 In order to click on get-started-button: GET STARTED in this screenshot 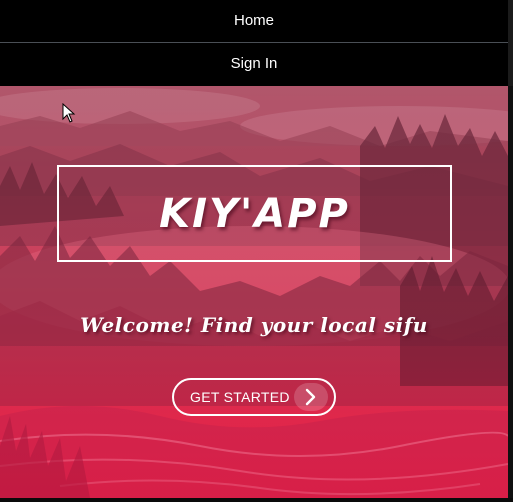, I will do `click(254, 397)`.